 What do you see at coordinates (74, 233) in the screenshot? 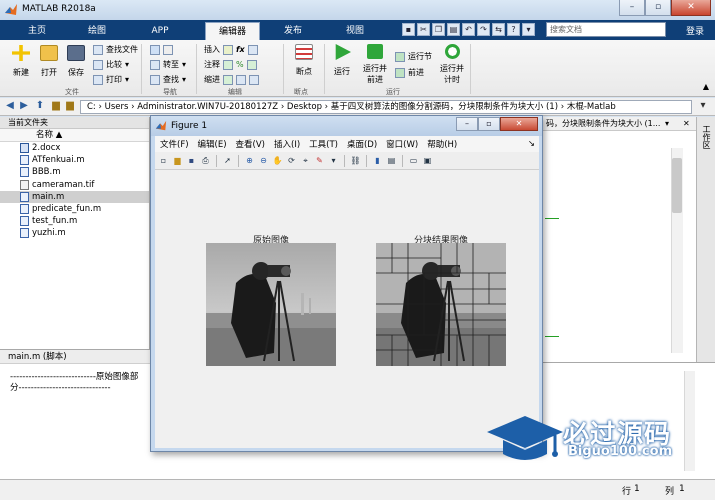
I see `file-row: yuzhi.m` at bounding box center [74, 233].